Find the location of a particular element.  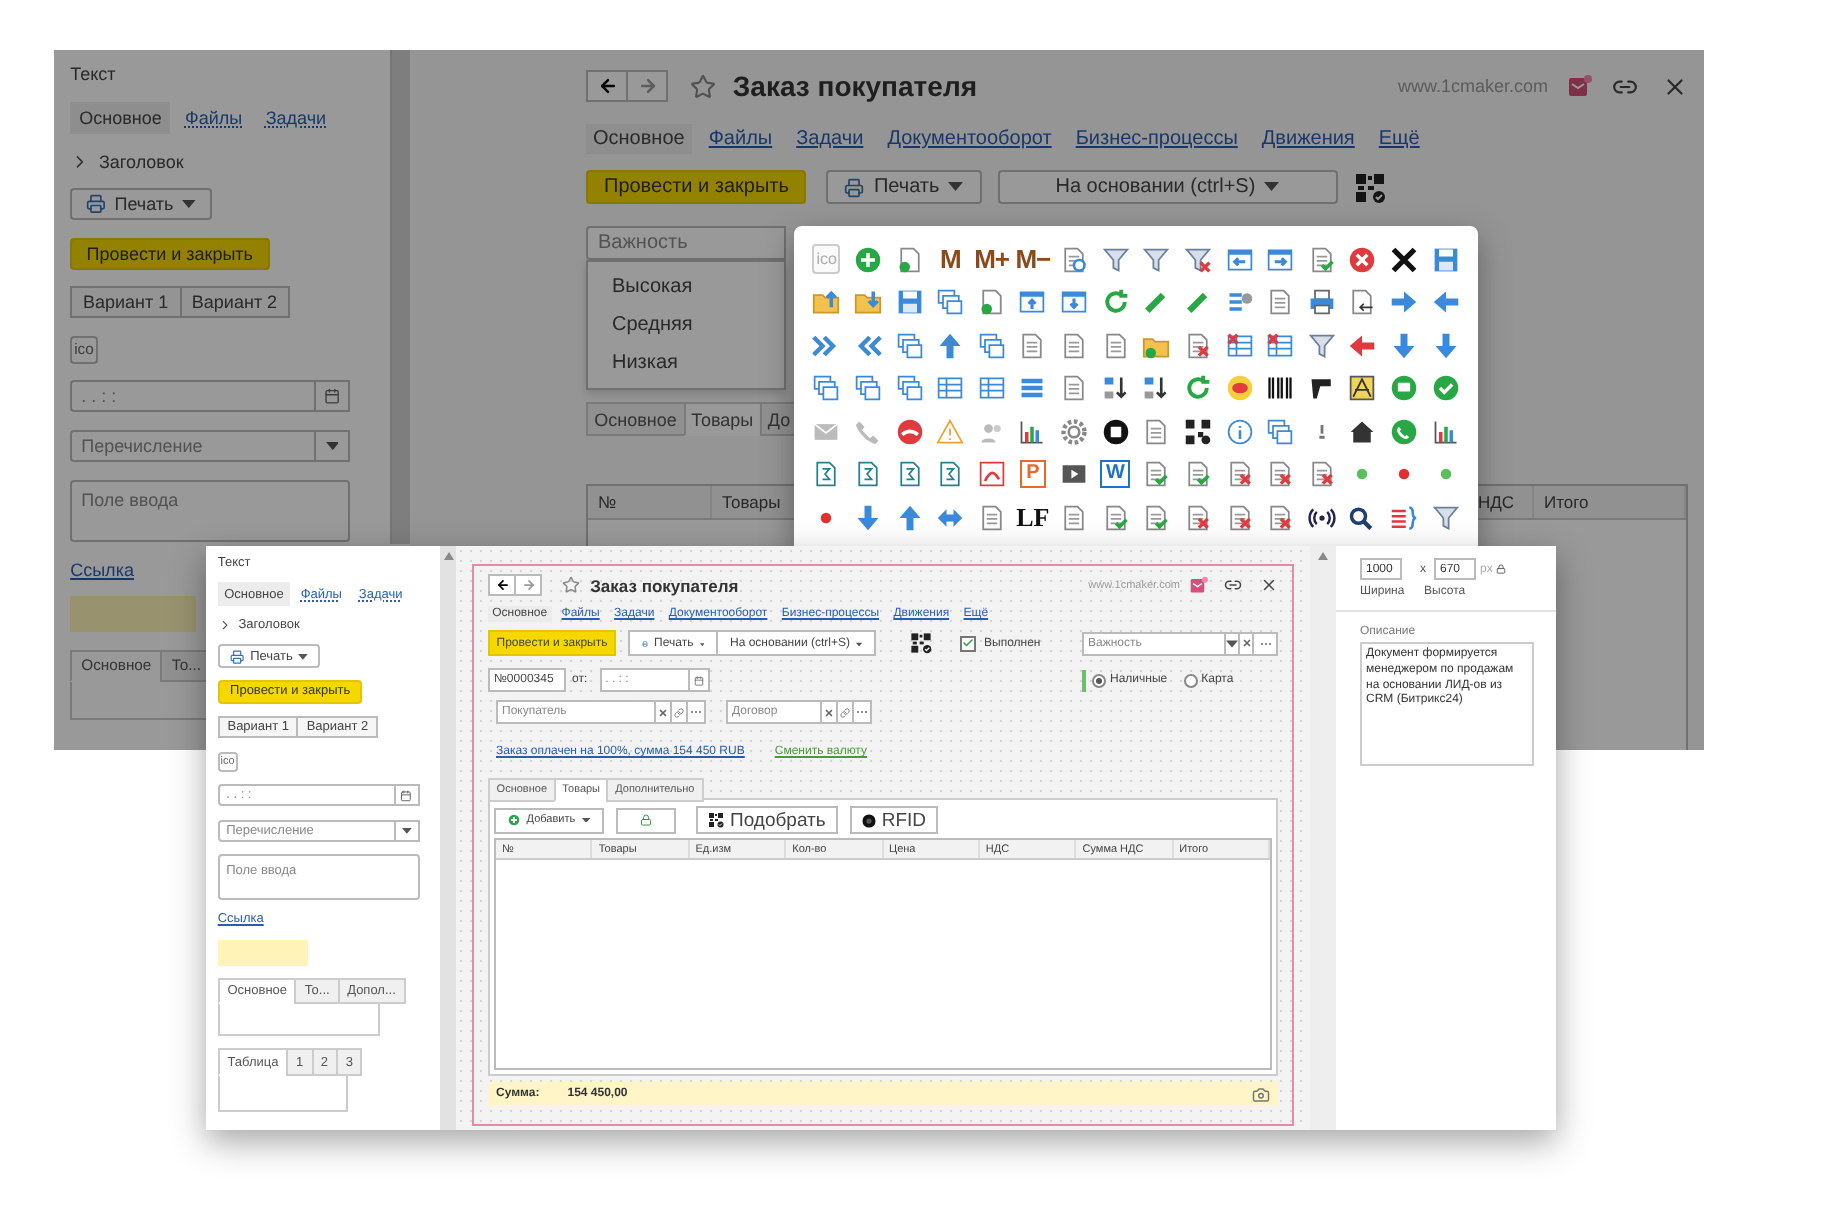

select-button is located at coordinates (697, 712).